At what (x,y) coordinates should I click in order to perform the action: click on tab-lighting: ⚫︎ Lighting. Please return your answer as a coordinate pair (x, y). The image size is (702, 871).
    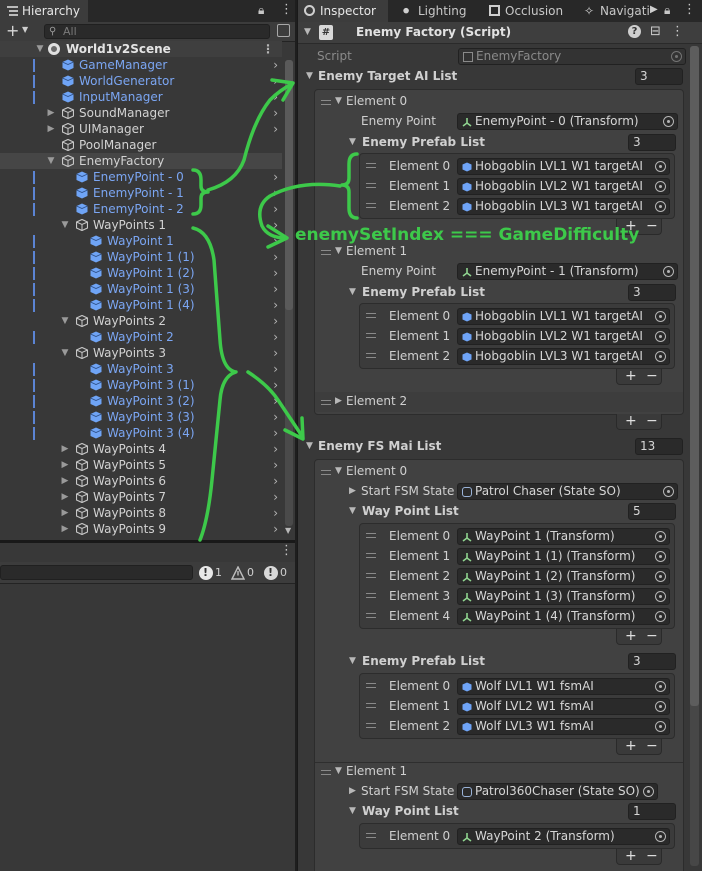
    Looking at the image, I should click on (437, 11).